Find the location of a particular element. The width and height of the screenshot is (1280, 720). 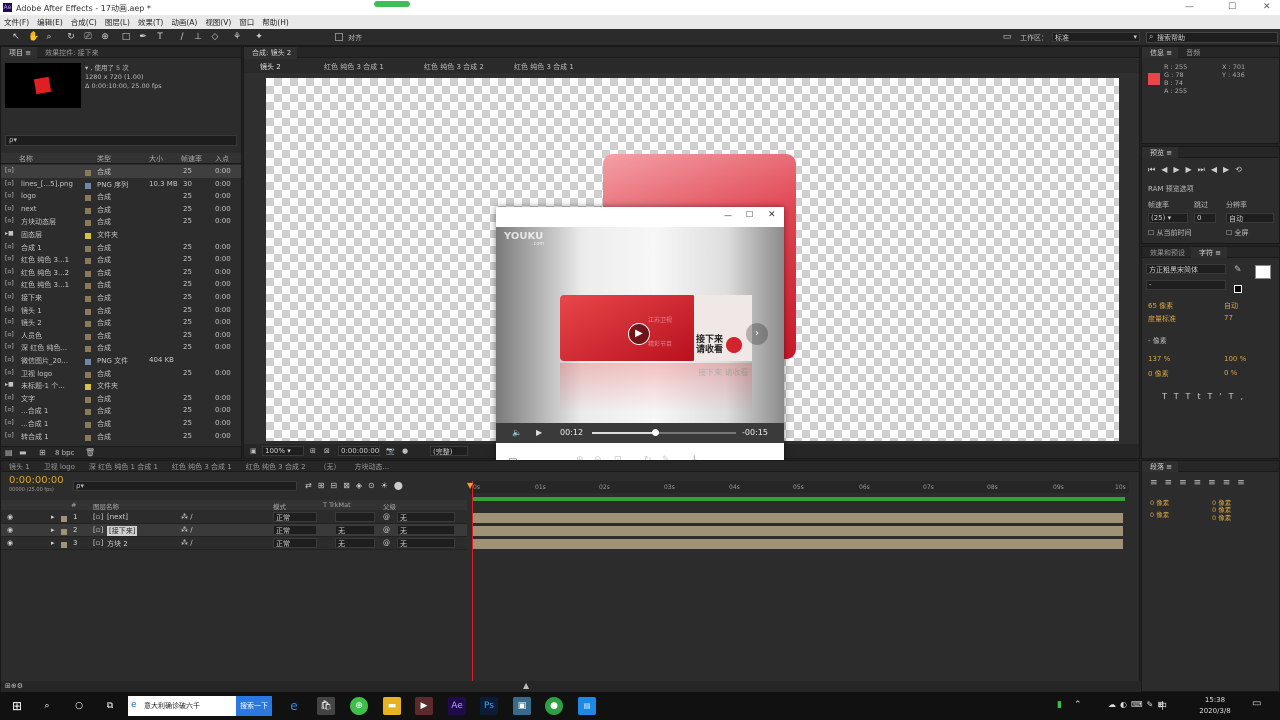

col-name: 名称 is located at coordinates (26, 159).